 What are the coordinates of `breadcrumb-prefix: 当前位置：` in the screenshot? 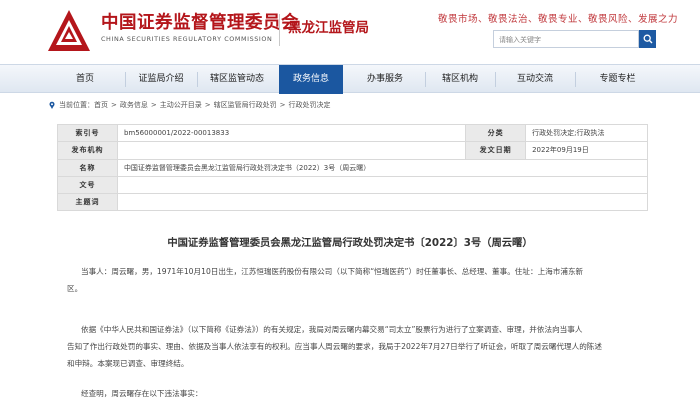 It's located at (76, 105).